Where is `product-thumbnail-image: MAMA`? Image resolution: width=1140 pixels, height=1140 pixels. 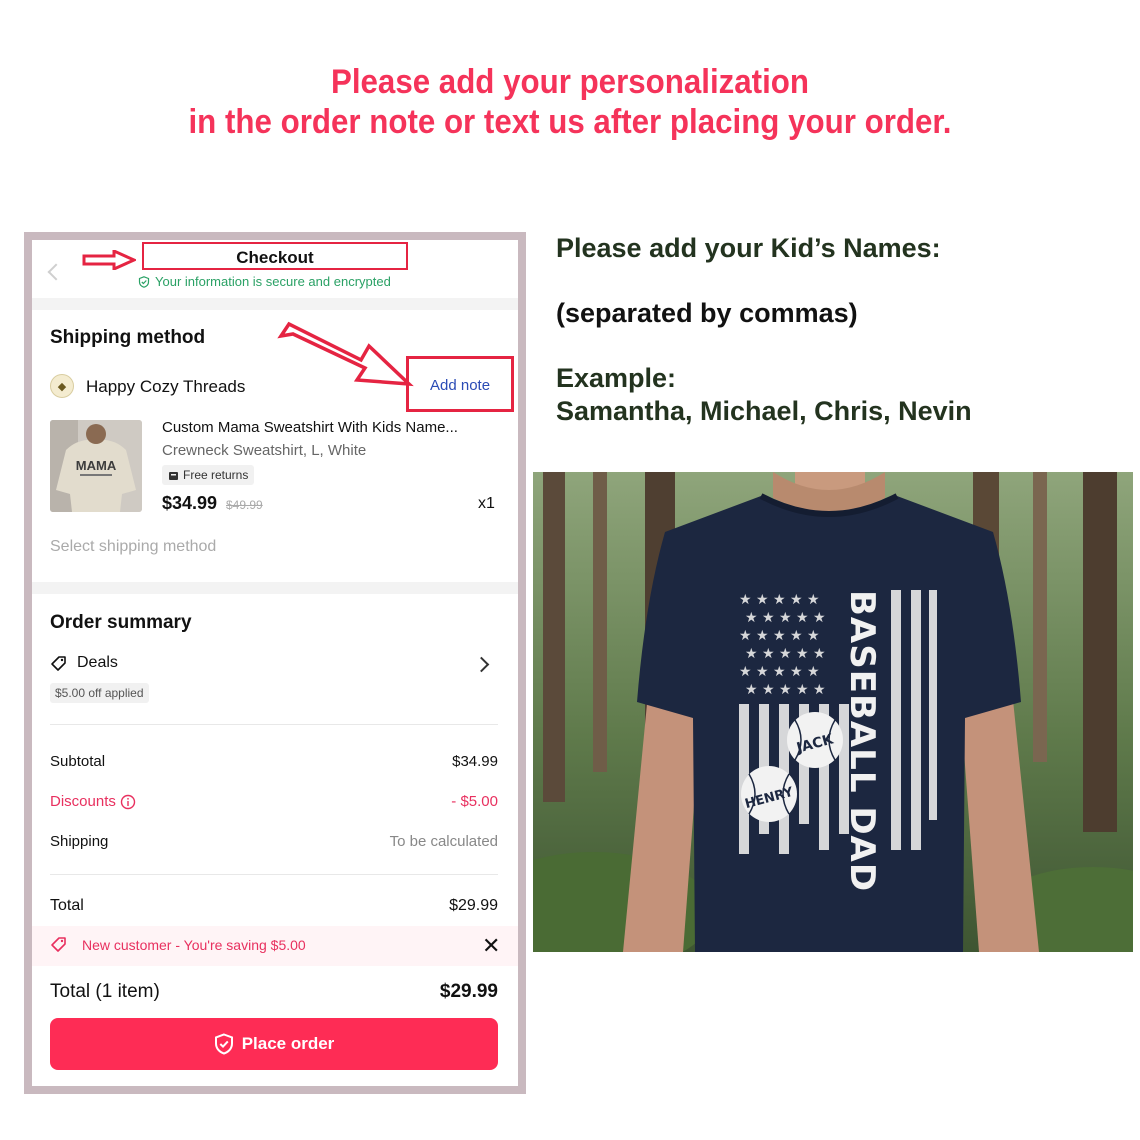
product-thumbnail-image: MAMA is located at coordinates (96, 466).